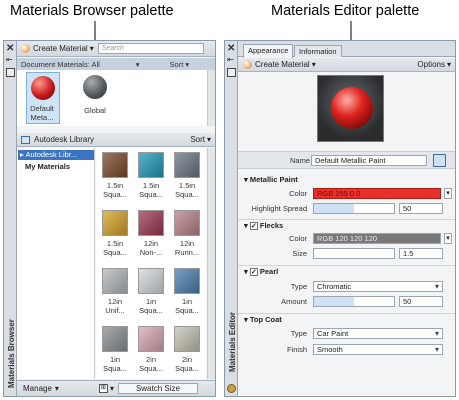 The height and width of the screenshot is (400, 459). I want to click on browser-title: Materials Browser, so click(11, 353).